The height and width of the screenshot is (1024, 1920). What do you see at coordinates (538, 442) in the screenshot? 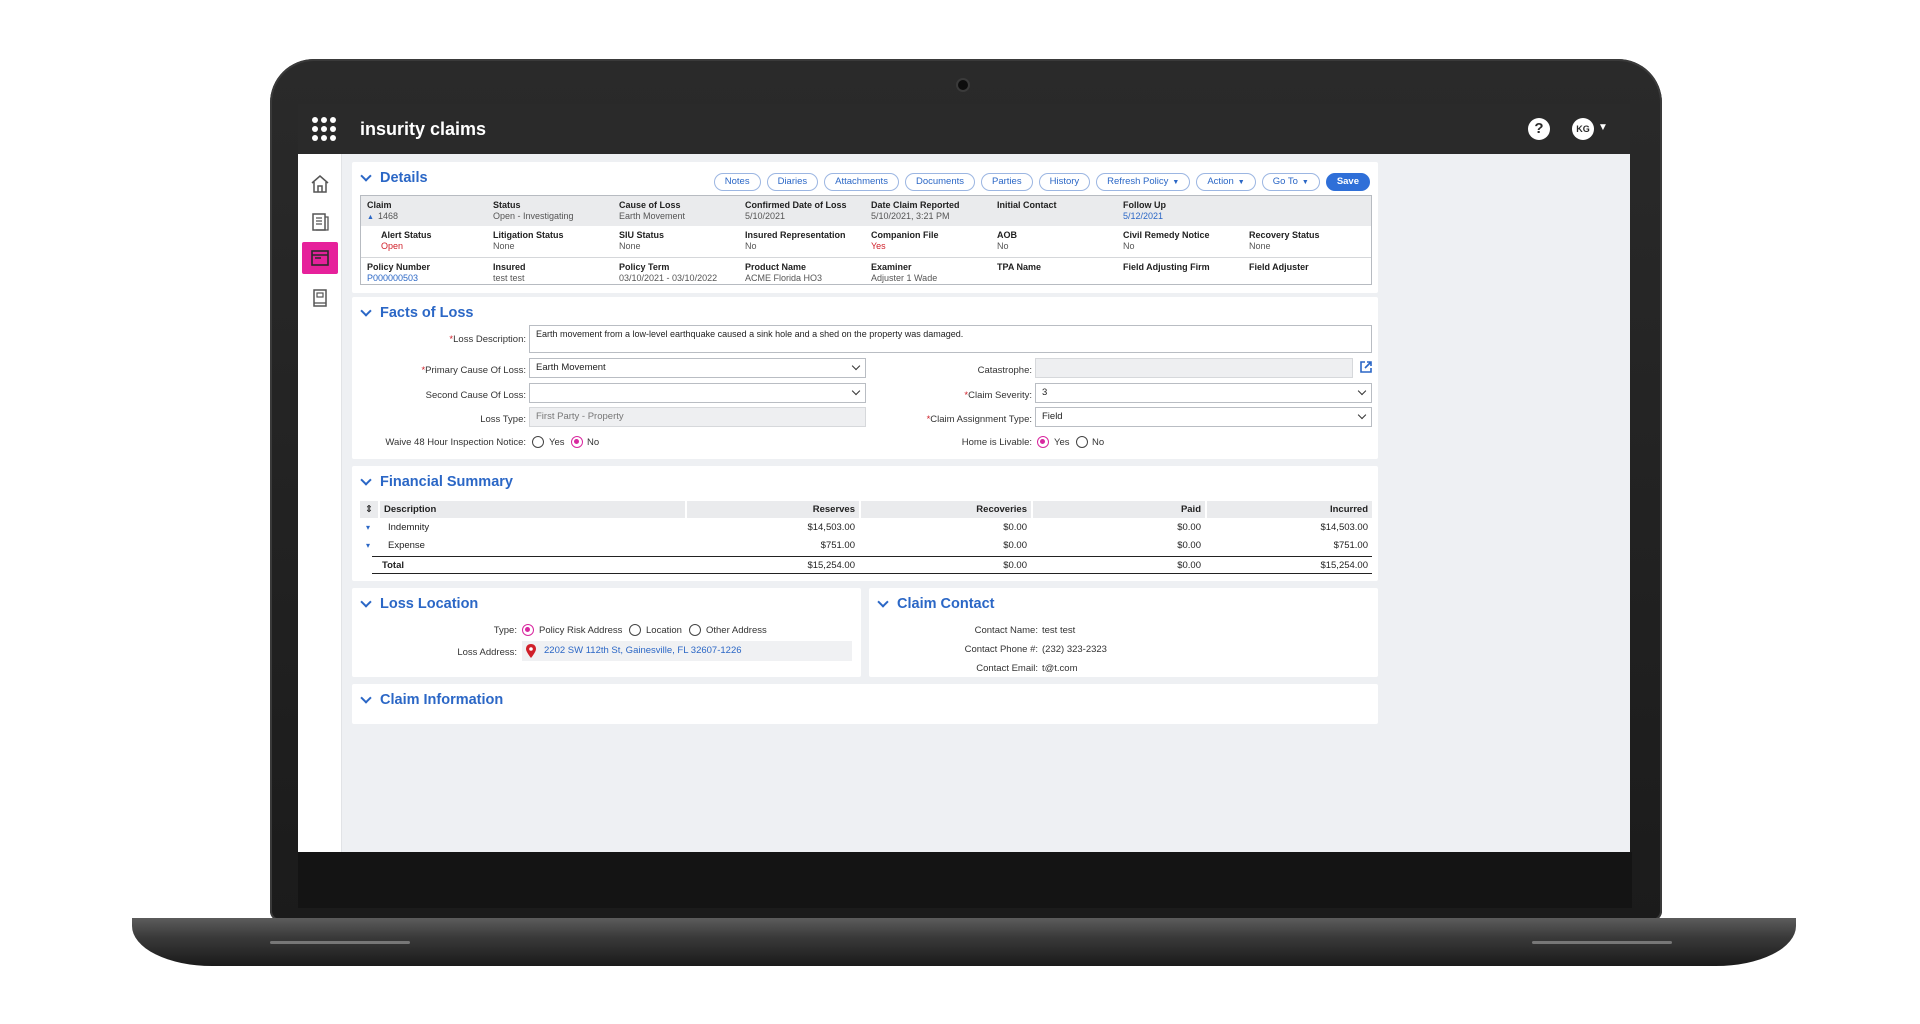
I see `waive-yes-radio` at bounding box center [538, 442].